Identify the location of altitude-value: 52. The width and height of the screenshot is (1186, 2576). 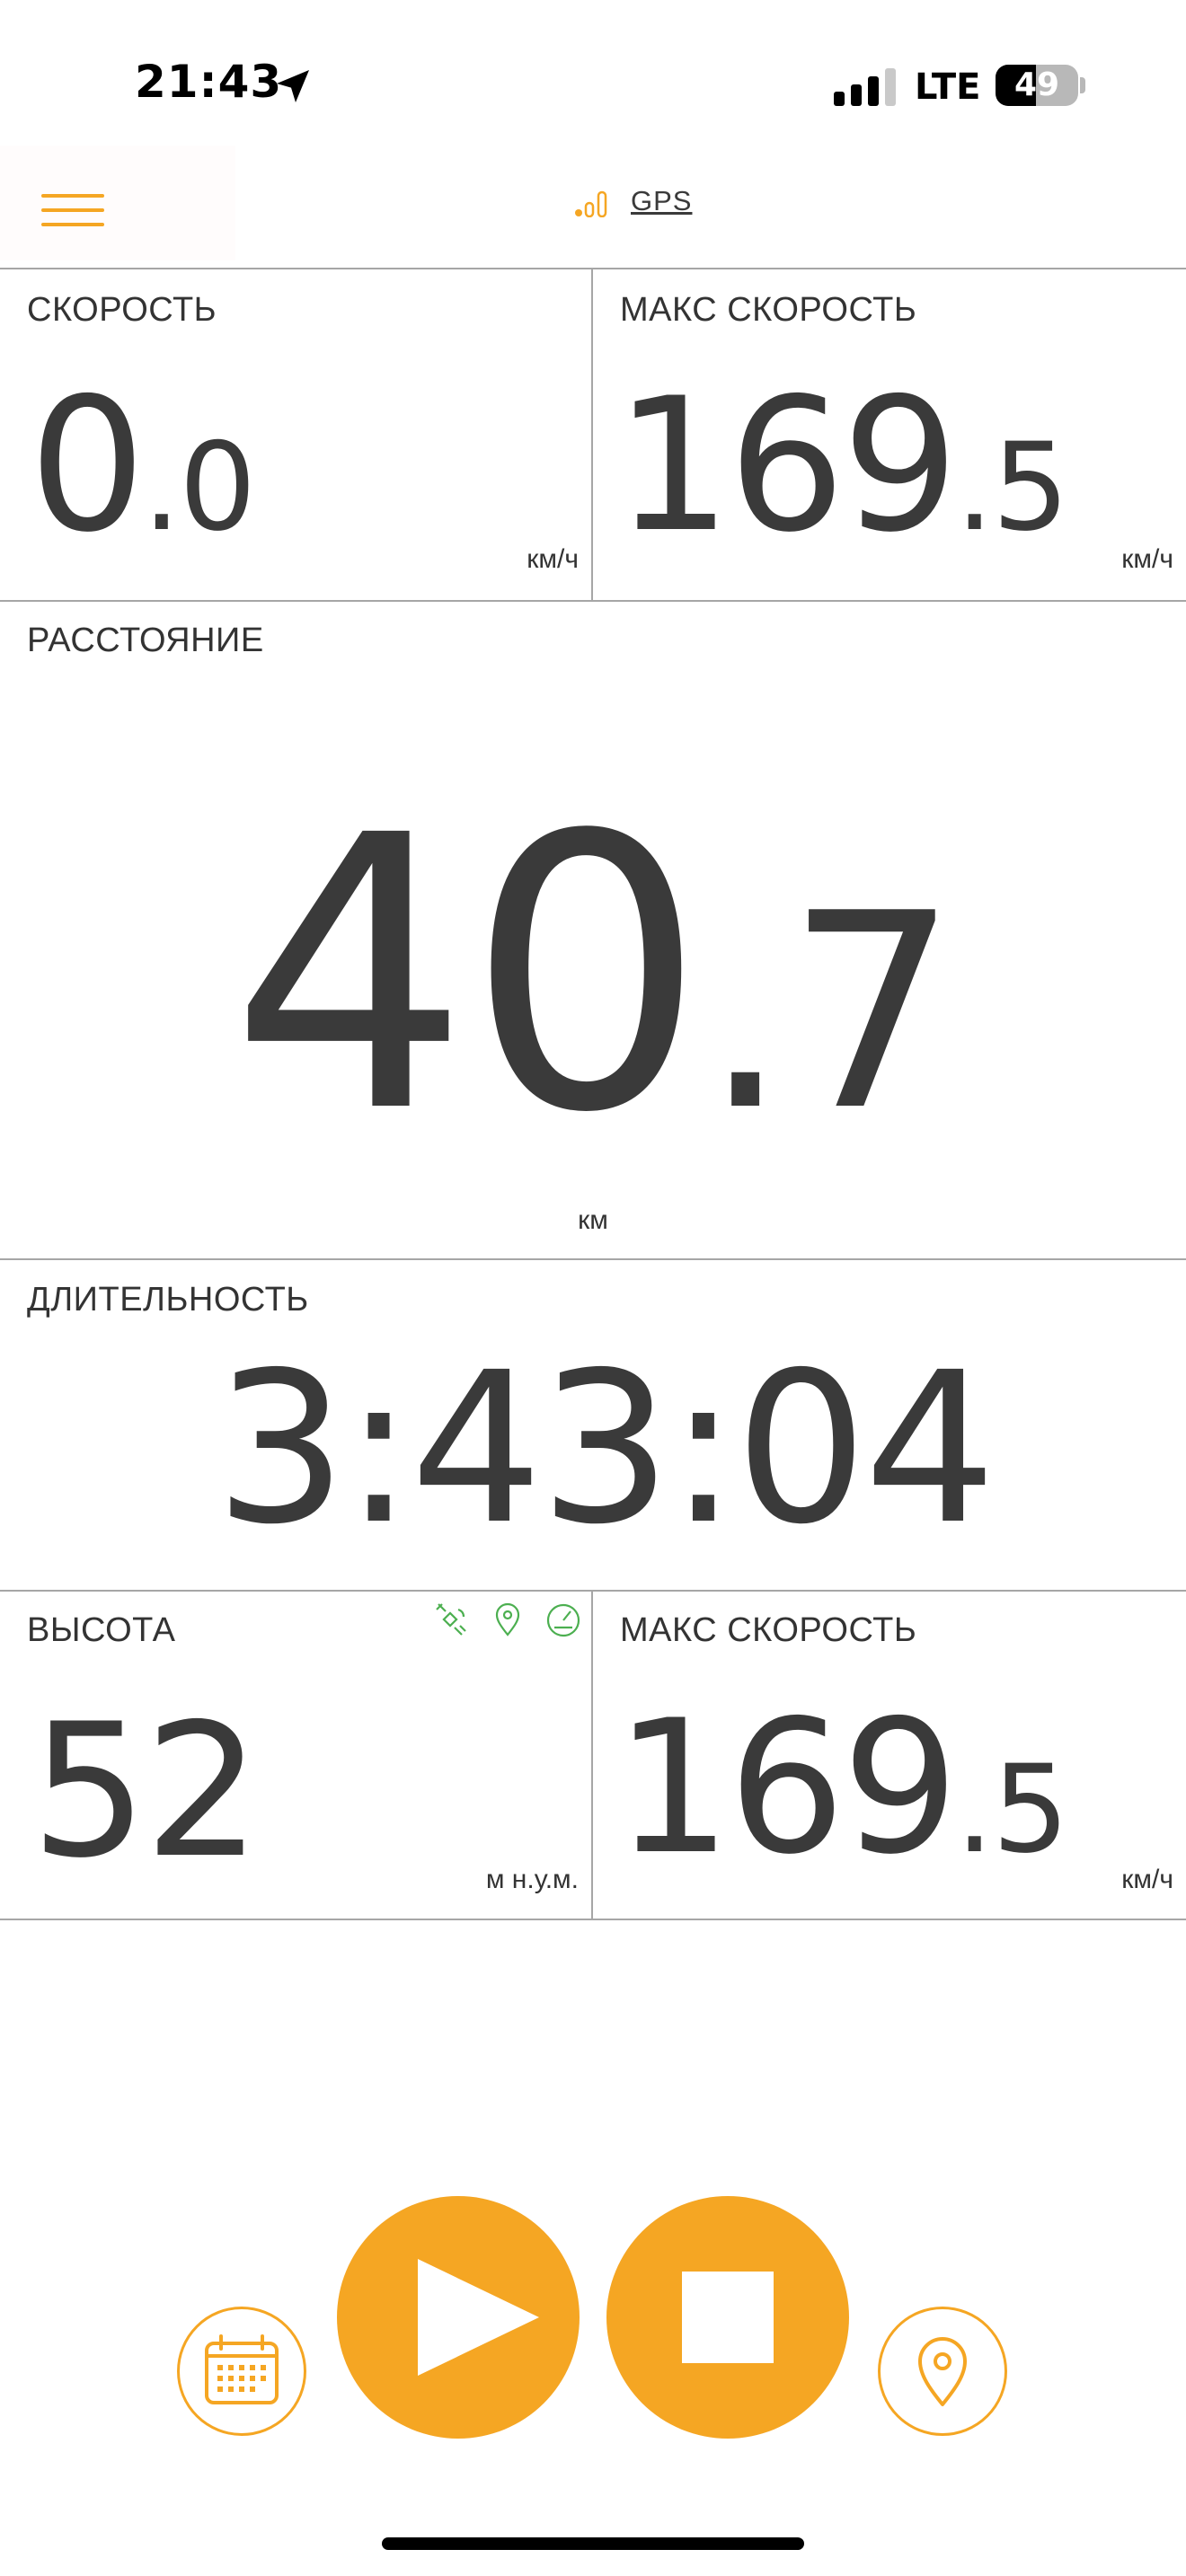
(146, 1792).